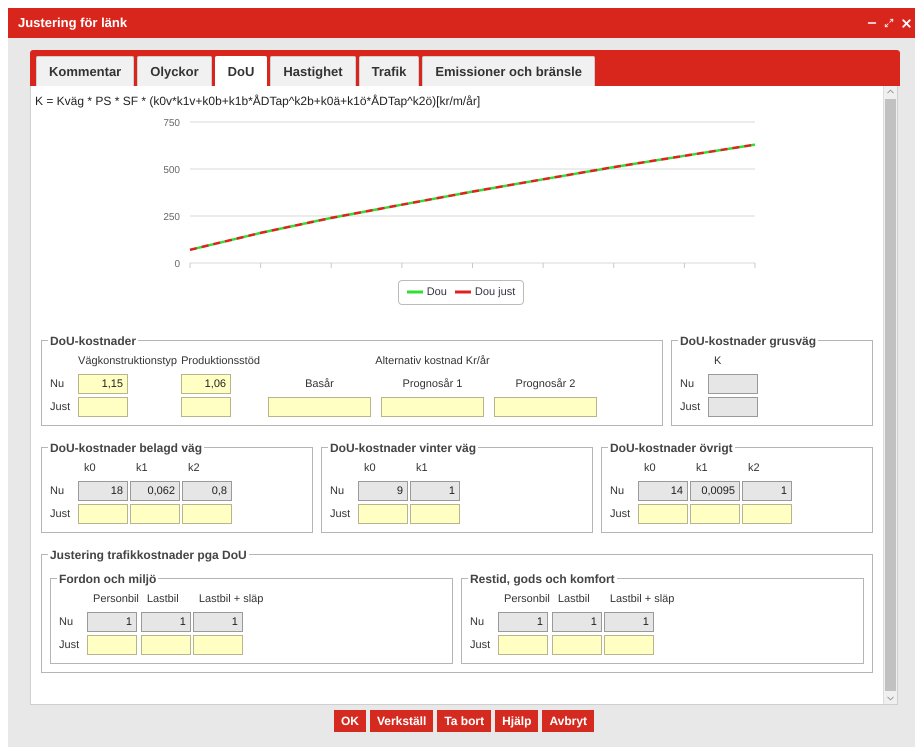 The width and height of the screenshot is (915, 747). What do you see at coordinates (171, 170) in the screenshot?
I see `axis-tick-label: 500` at bounding box center [171, 170].